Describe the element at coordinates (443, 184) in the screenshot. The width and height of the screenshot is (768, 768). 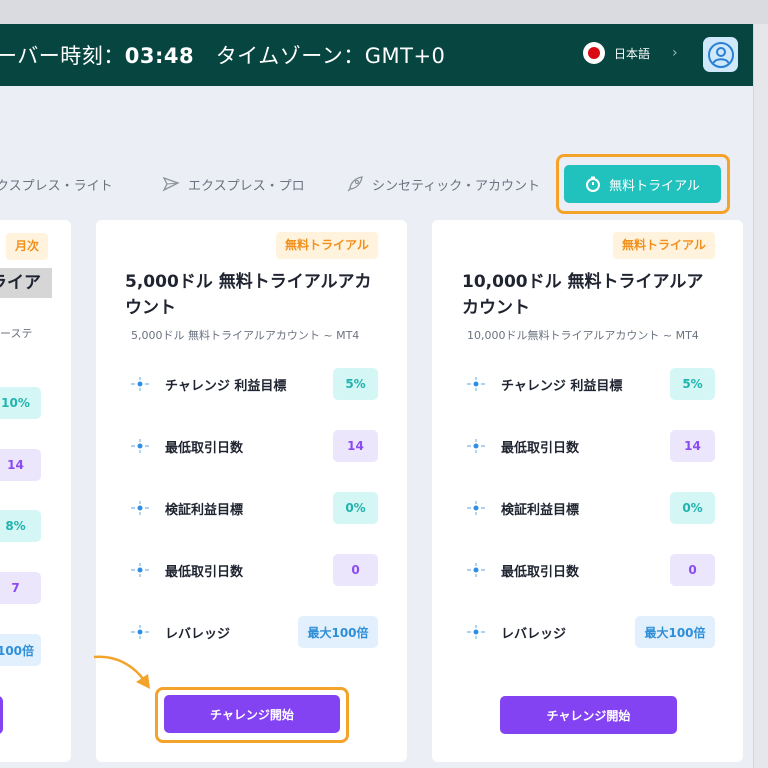
I see `tab-synthetic-account: シンセティック・アカウント` at that location.